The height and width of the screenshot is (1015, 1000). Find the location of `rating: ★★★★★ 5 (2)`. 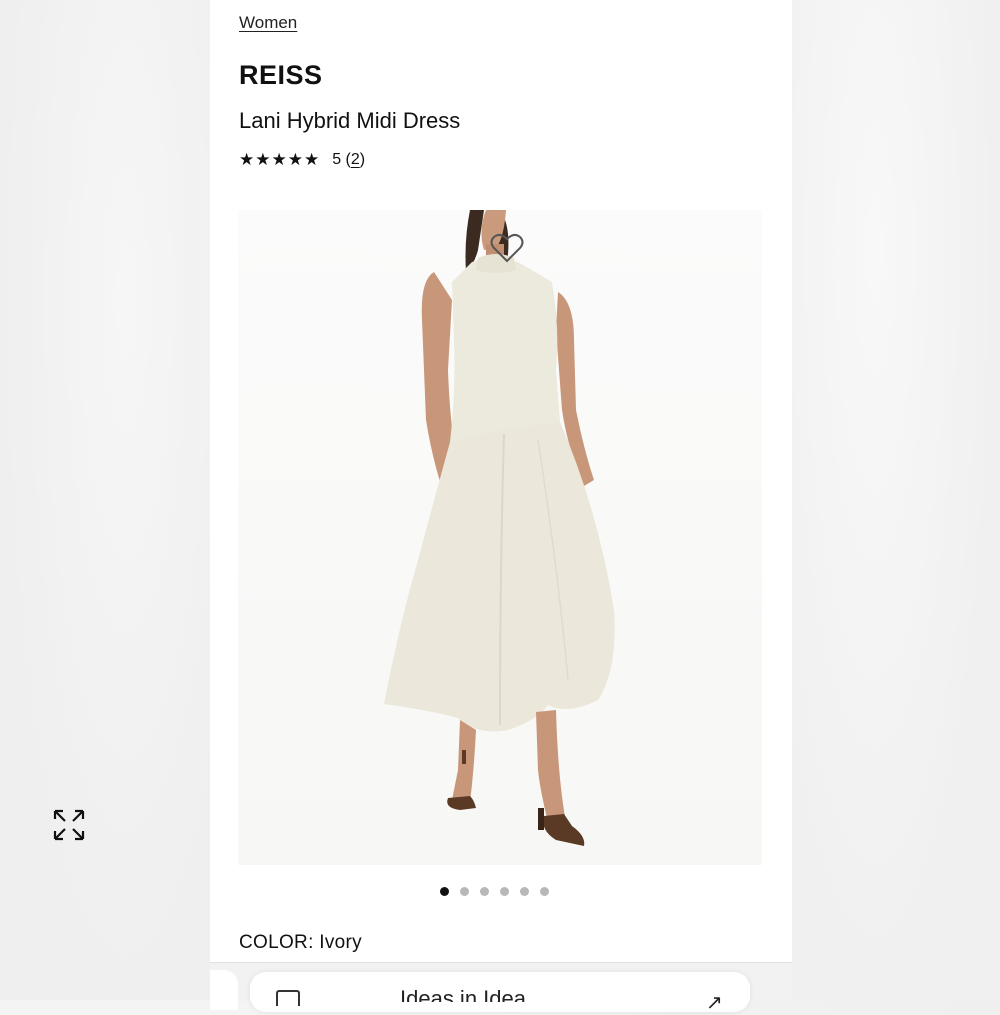

rating: ★★★★★ 5 (2) is located at coordinates (302, 160).